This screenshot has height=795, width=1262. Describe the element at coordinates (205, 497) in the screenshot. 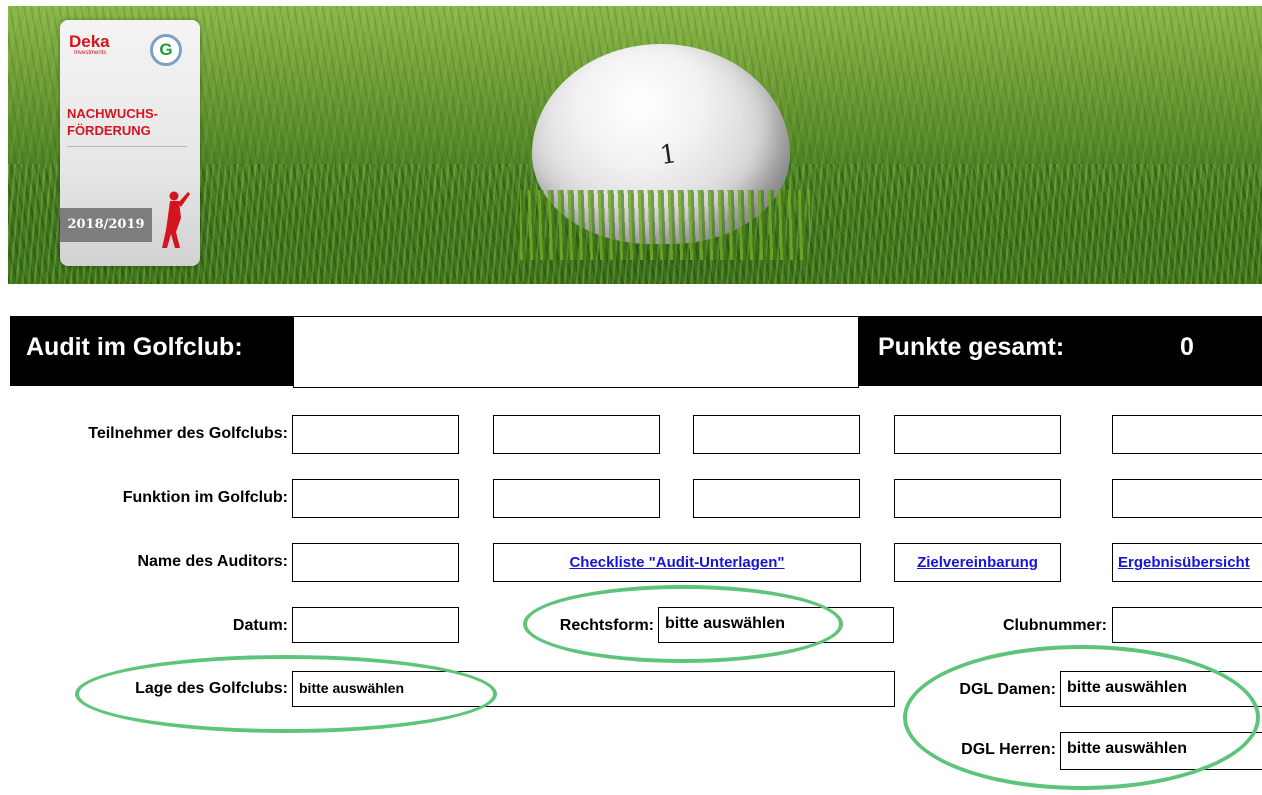

I see `function-label: Funktion im Golfclub:` at that location.